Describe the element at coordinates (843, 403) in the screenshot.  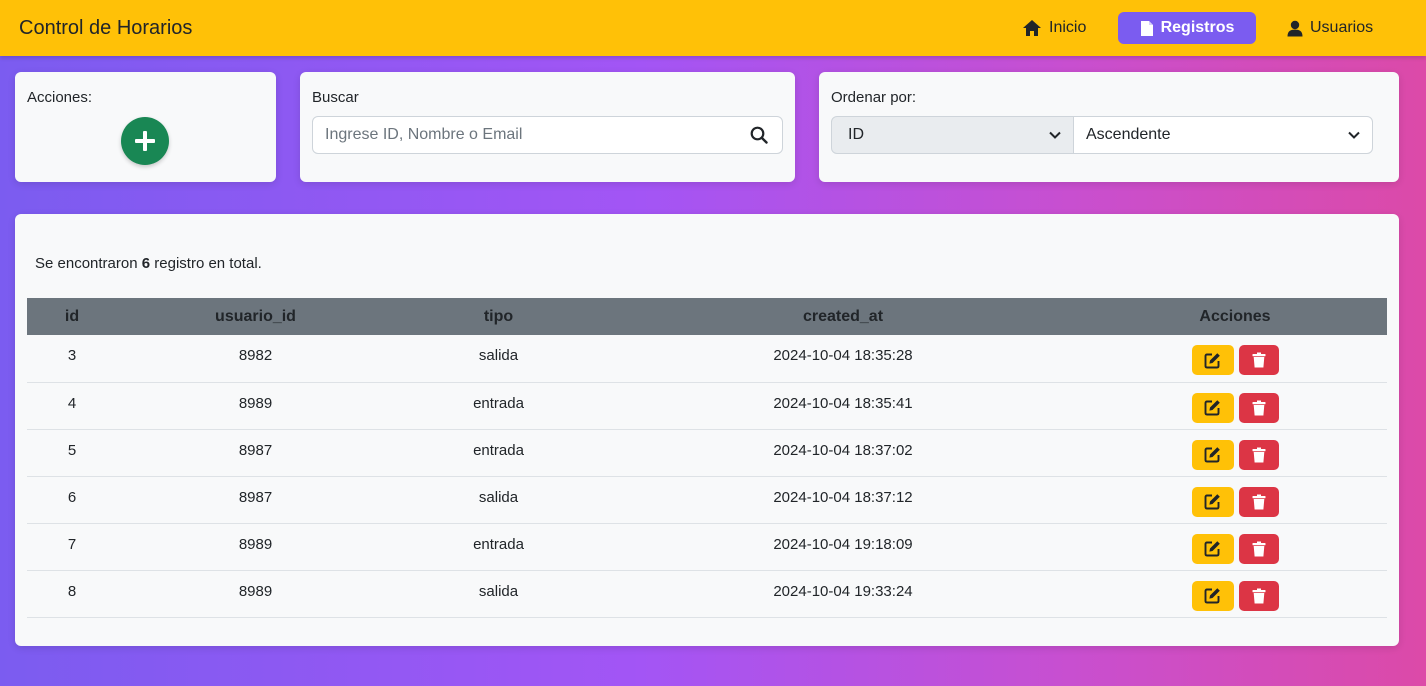
I see `cell-created-at: 2024-10-04 18:35:41` at that location.